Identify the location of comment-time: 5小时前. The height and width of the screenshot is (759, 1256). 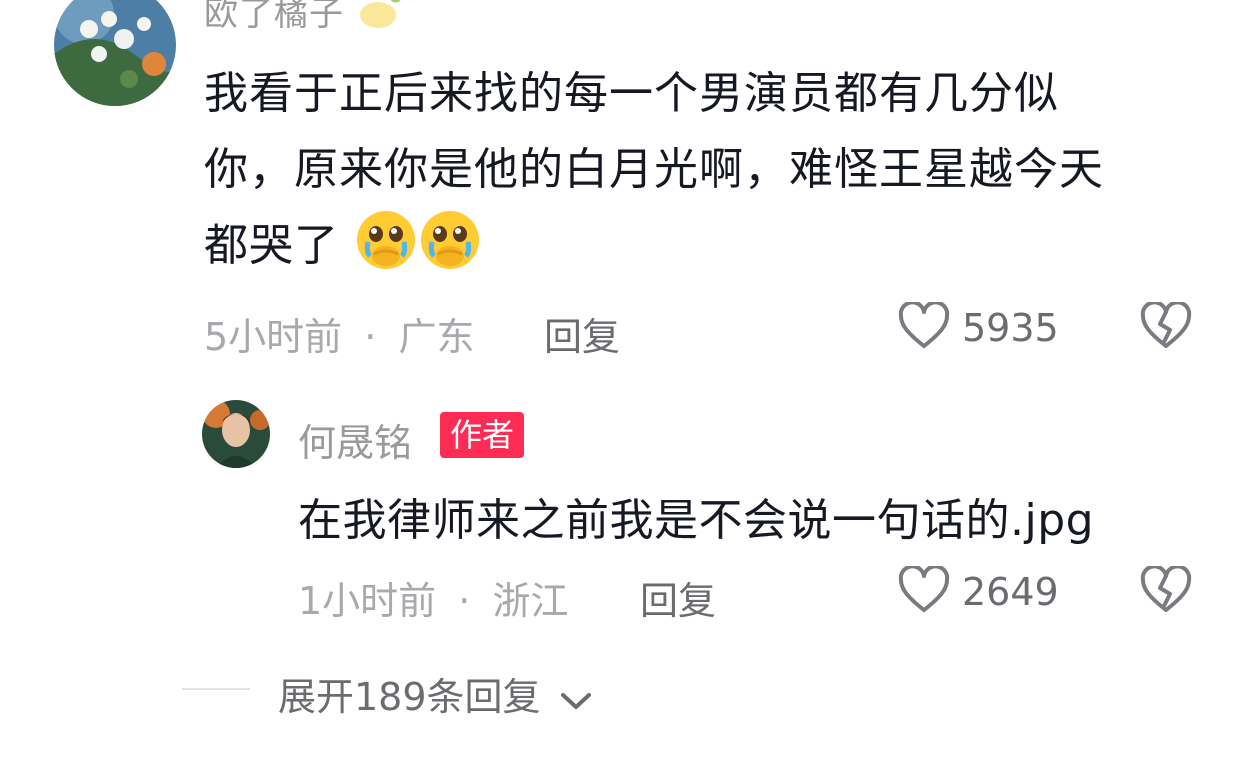
(273, 337).